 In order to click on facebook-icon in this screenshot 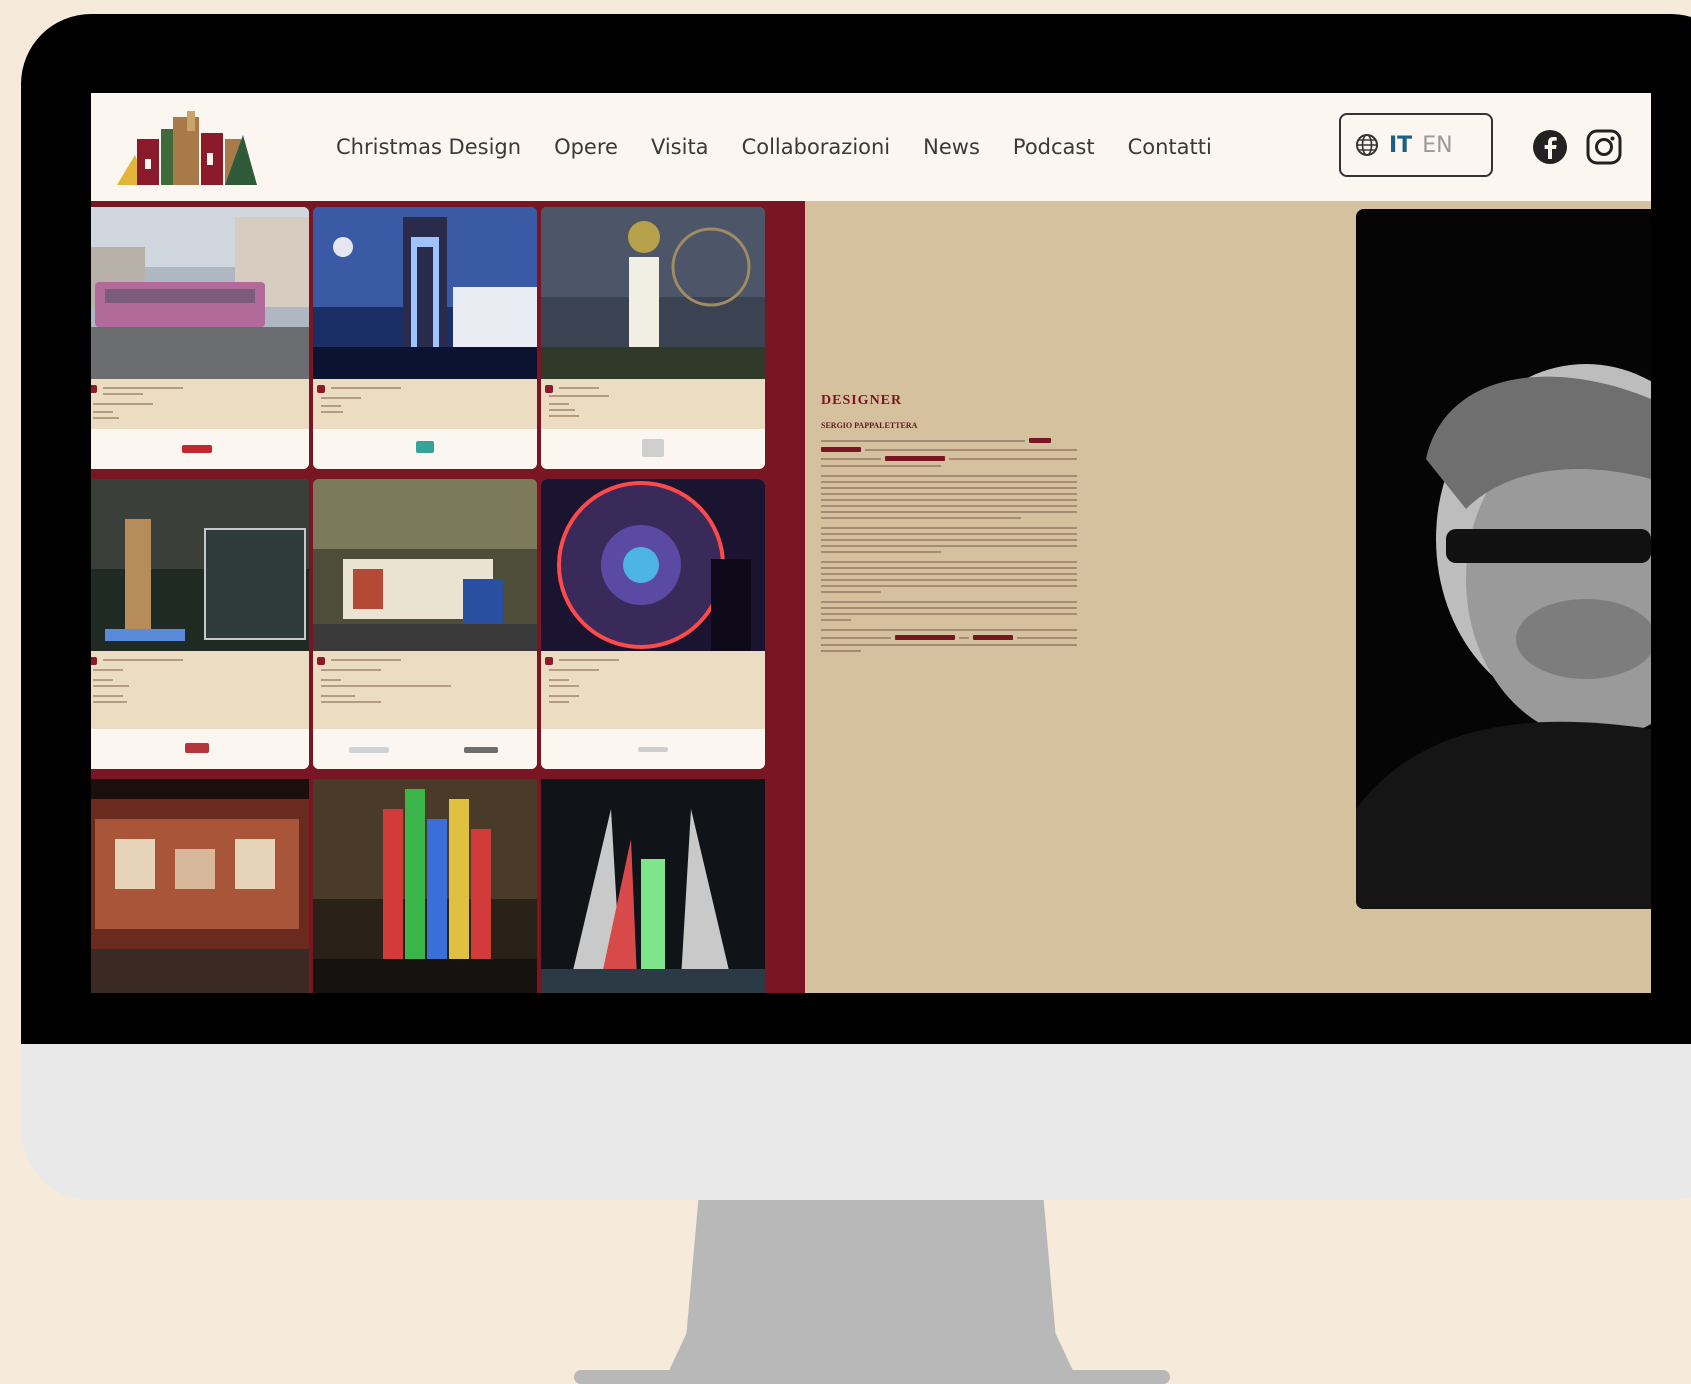, I will do `click(1550, 147)`.